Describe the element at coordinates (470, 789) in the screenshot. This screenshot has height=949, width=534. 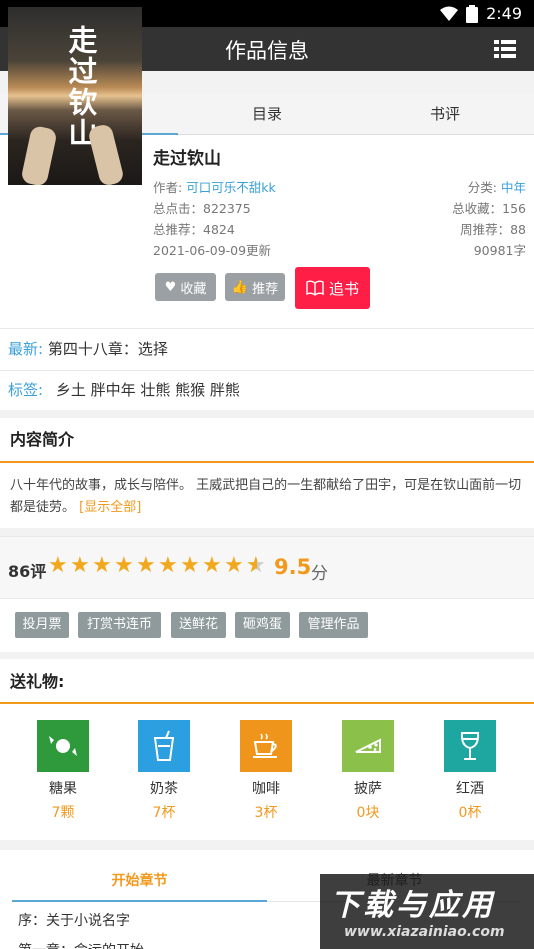
I see `gift-name: 红酒` at that location.